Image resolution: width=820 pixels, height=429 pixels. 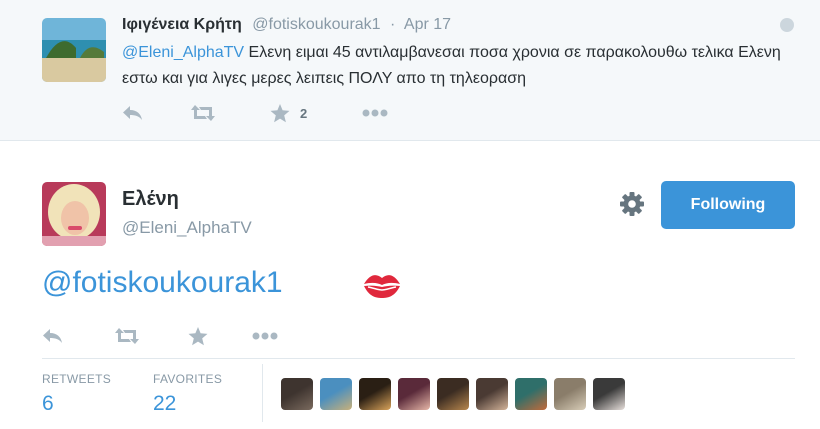 I want to click on kiss-mark-icon, so click(x=382, y=285).